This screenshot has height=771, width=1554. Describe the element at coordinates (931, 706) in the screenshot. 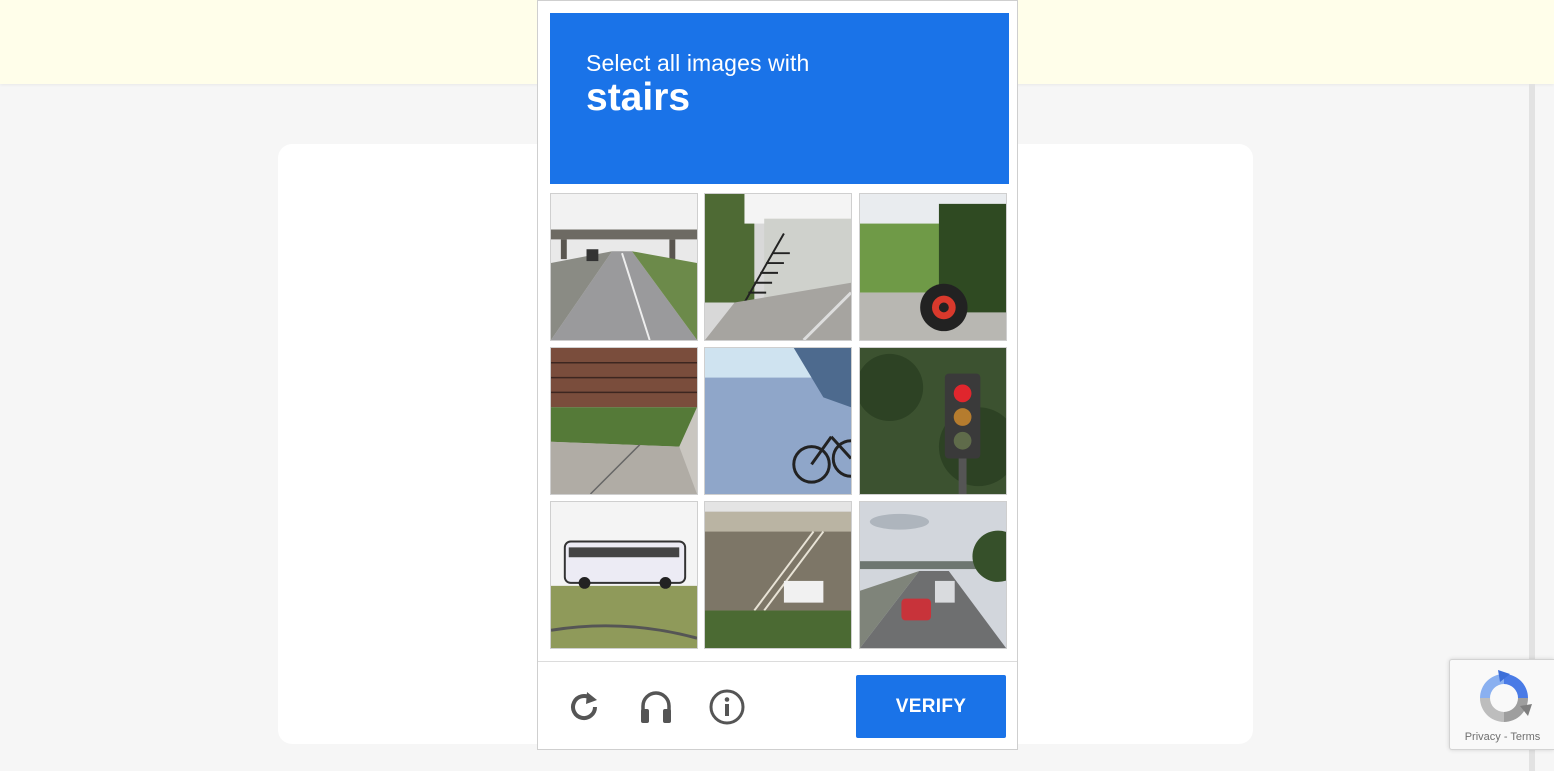

I see `verify-button: VERIFY` at that location.